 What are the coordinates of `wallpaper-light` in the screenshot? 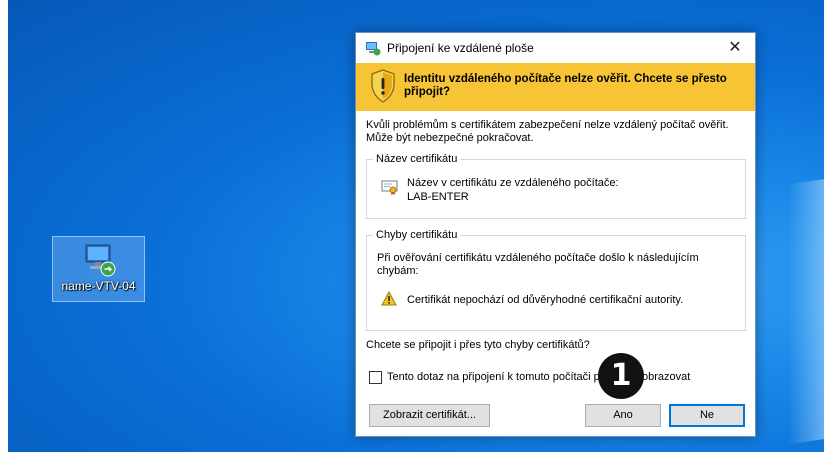 It's located at (806, 310).